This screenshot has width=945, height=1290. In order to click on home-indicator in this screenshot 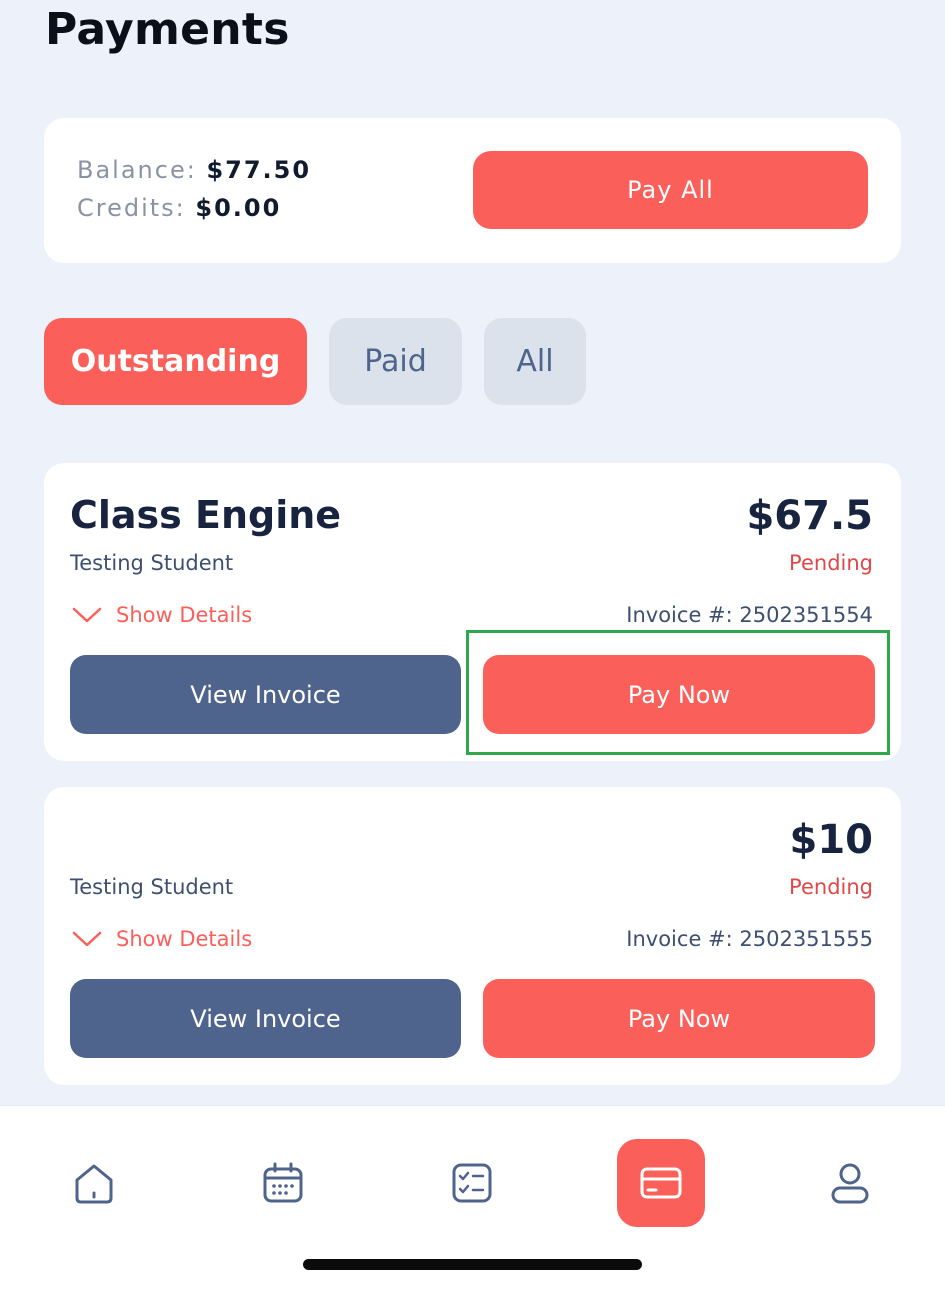, I will do `click(472, 1264)`.